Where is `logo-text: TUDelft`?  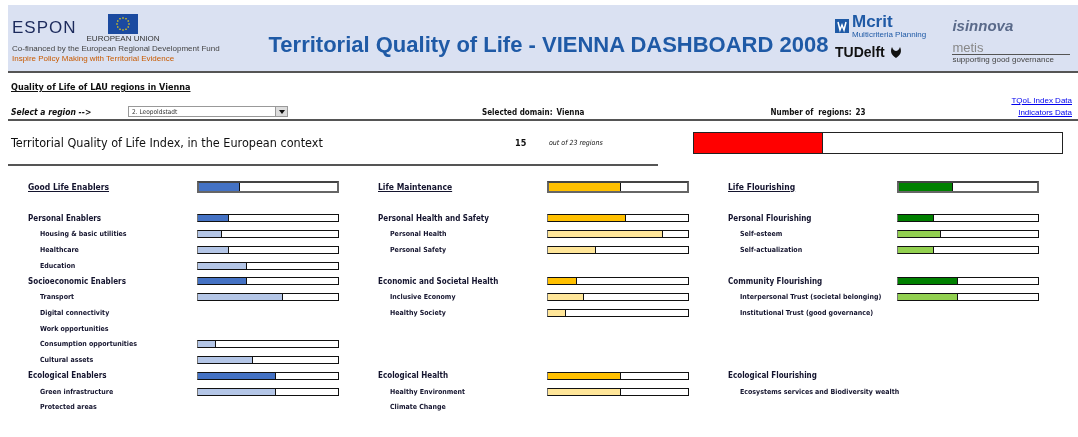
logo-text: TUDelft is located at coordinates (860, 52).